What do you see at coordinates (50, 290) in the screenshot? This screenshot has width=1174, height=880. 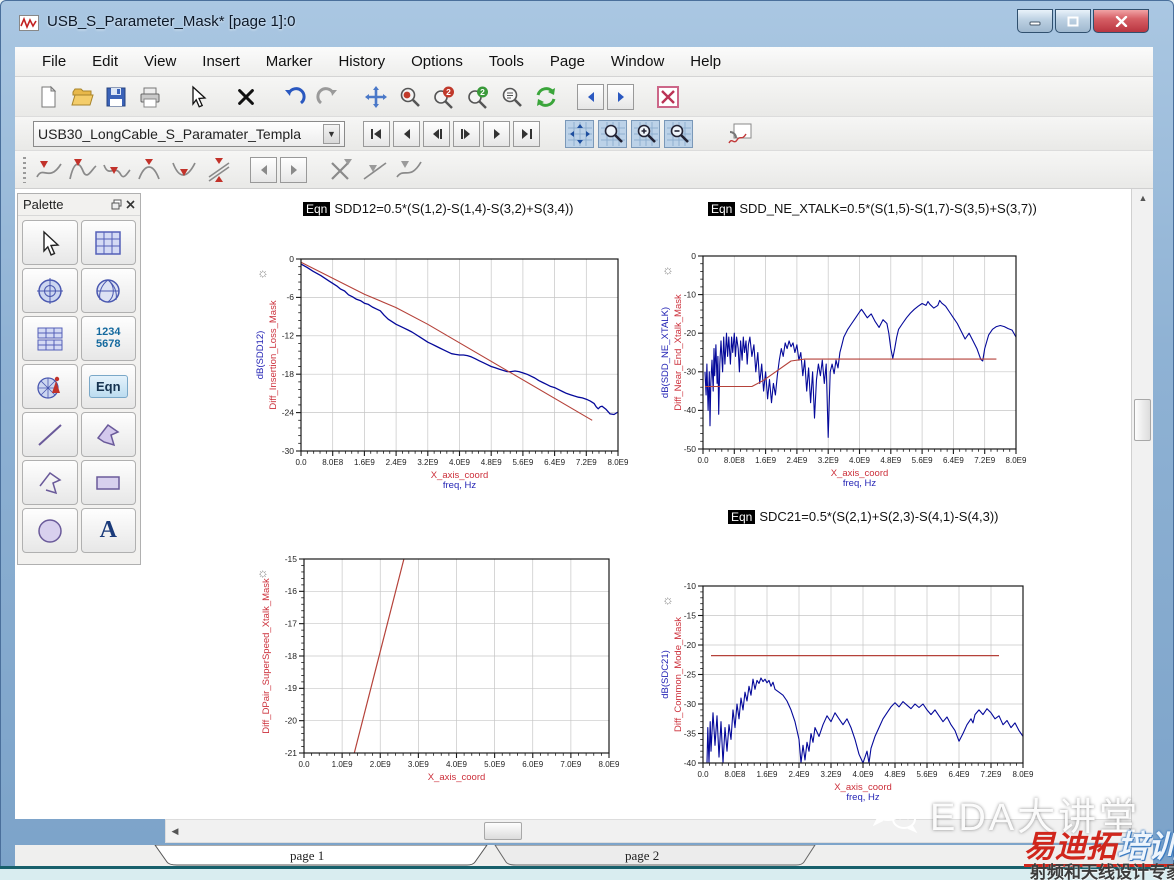 I see `palette-polar-plot-tool` at bounding box center [50, 290].